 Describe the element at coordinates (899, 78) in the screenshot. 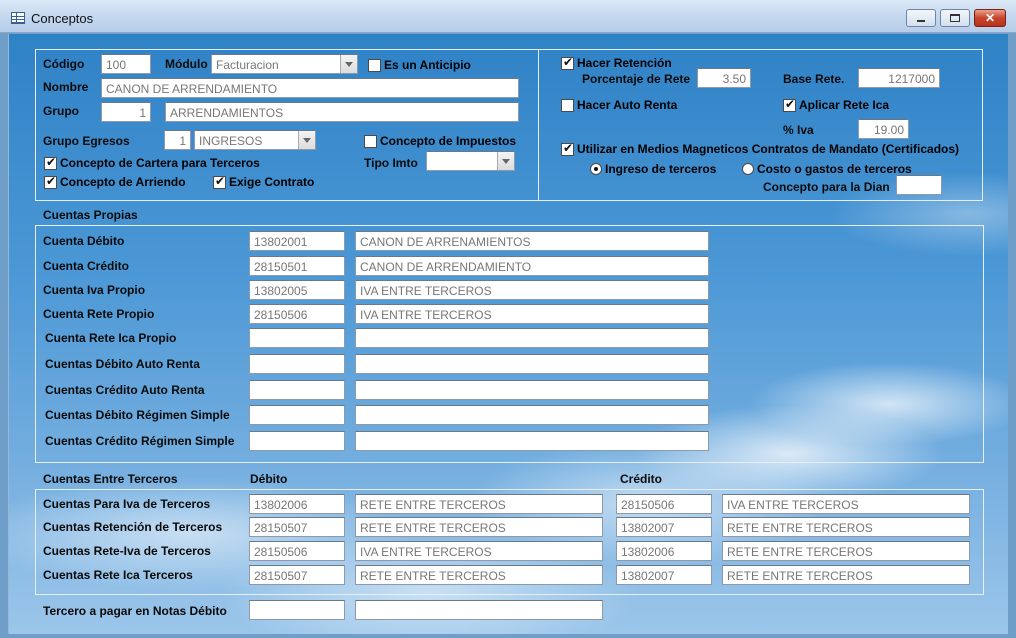

I see `base-input: 1217000` at that location.